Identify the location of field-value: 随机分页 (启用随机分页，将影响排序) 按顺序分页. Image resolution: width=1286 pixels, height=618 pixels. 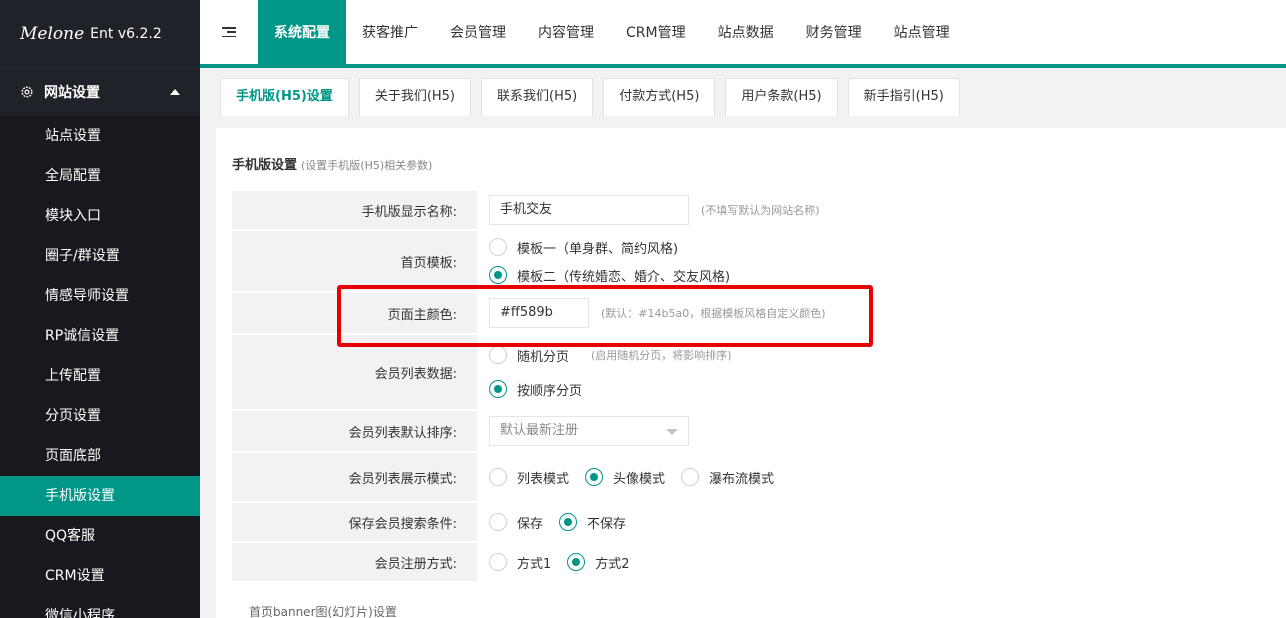
(881, 372).